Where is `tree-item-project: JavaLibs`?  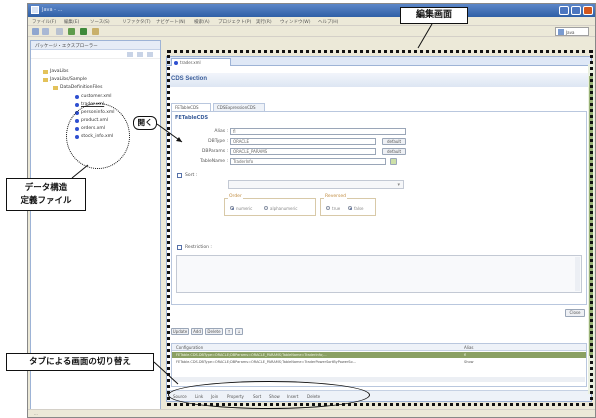 tree-item-project: JavaLibs is located at coordinates (55, 72).